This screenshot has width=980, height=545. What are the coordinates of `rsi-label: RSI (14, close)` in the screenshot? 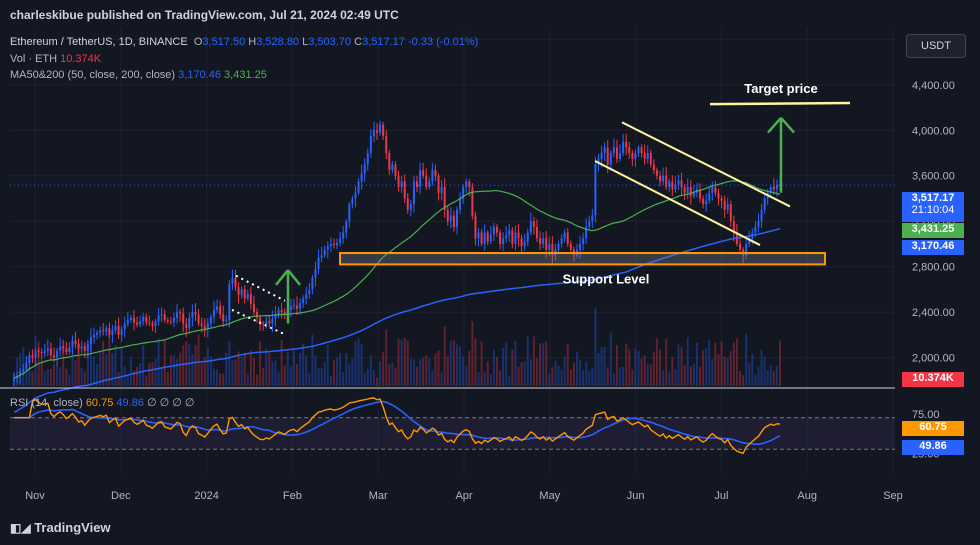 It's located at (46, 403).